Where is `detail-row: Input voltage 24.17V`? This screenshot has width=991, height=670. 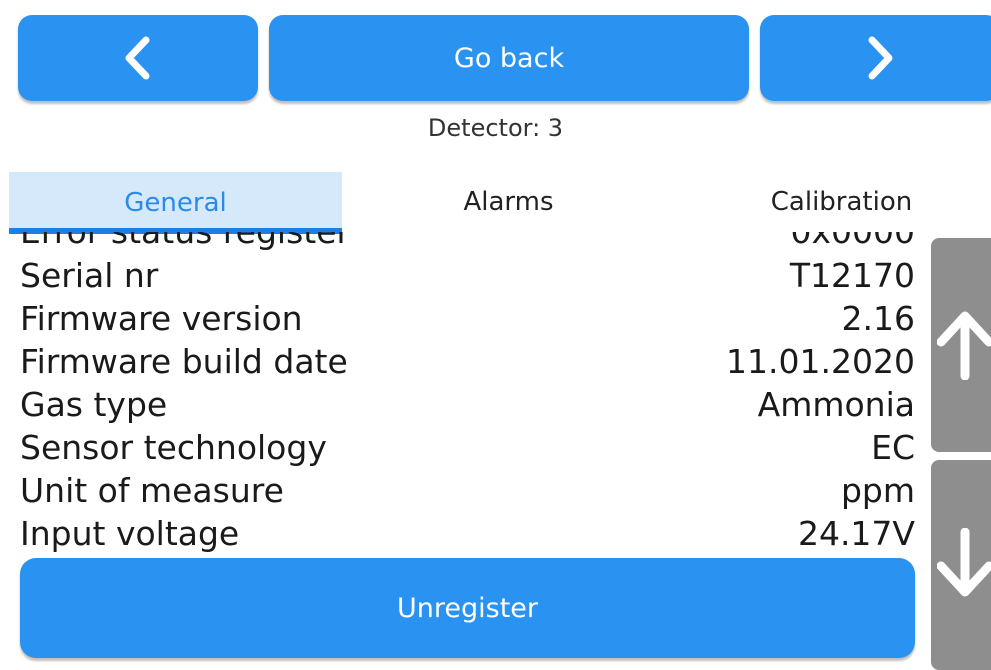
detail-row: Input voltage 24.17V is located at coordinates (457, 534).